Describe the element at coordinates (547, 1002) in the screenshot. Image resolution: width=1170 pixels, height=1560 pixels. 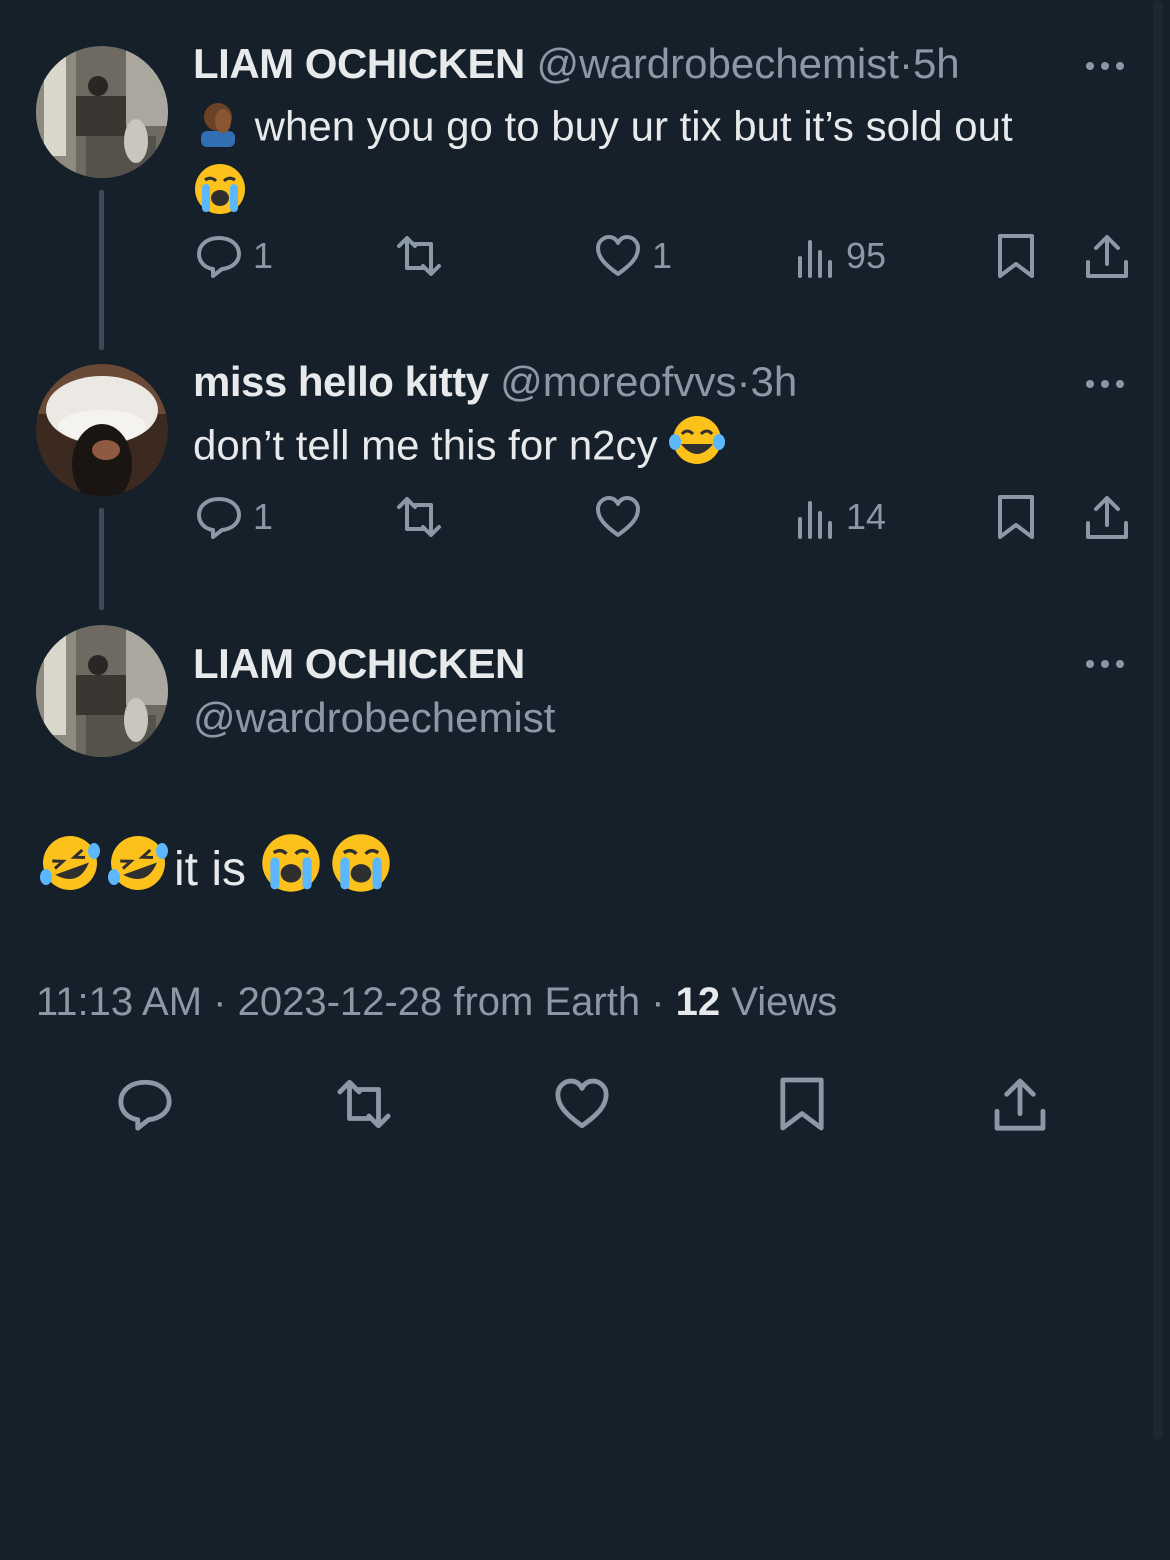
I see `post-source: from Earth` at that location.